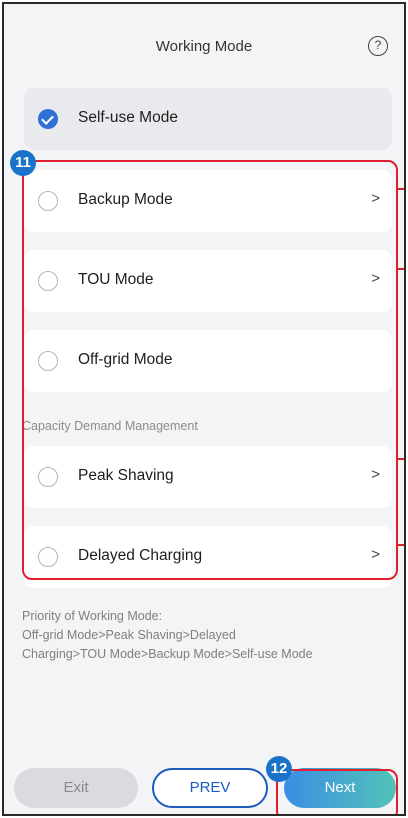 Image resolution: width=408 pixels, height=818 pixels. I want to click on callout-badge-11: 11, so click(23, 163).